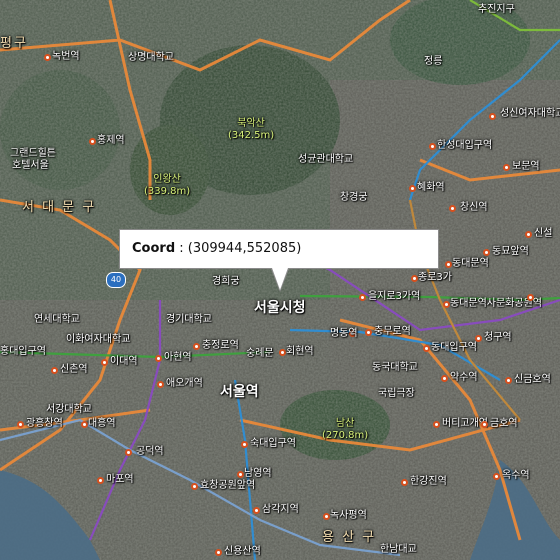  What do you see at coordinates (273, 444) in the screenshot?
I see `station-label-sookmyung: 숙대입구역` at bounding box center [273, 444].